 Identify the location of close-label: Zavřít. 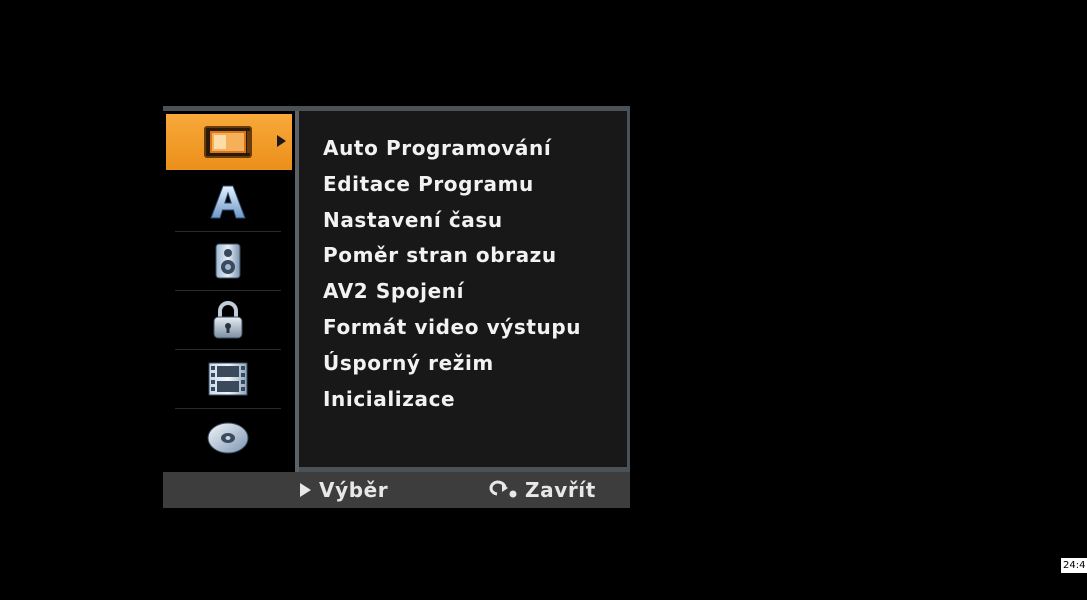
(560, 490).